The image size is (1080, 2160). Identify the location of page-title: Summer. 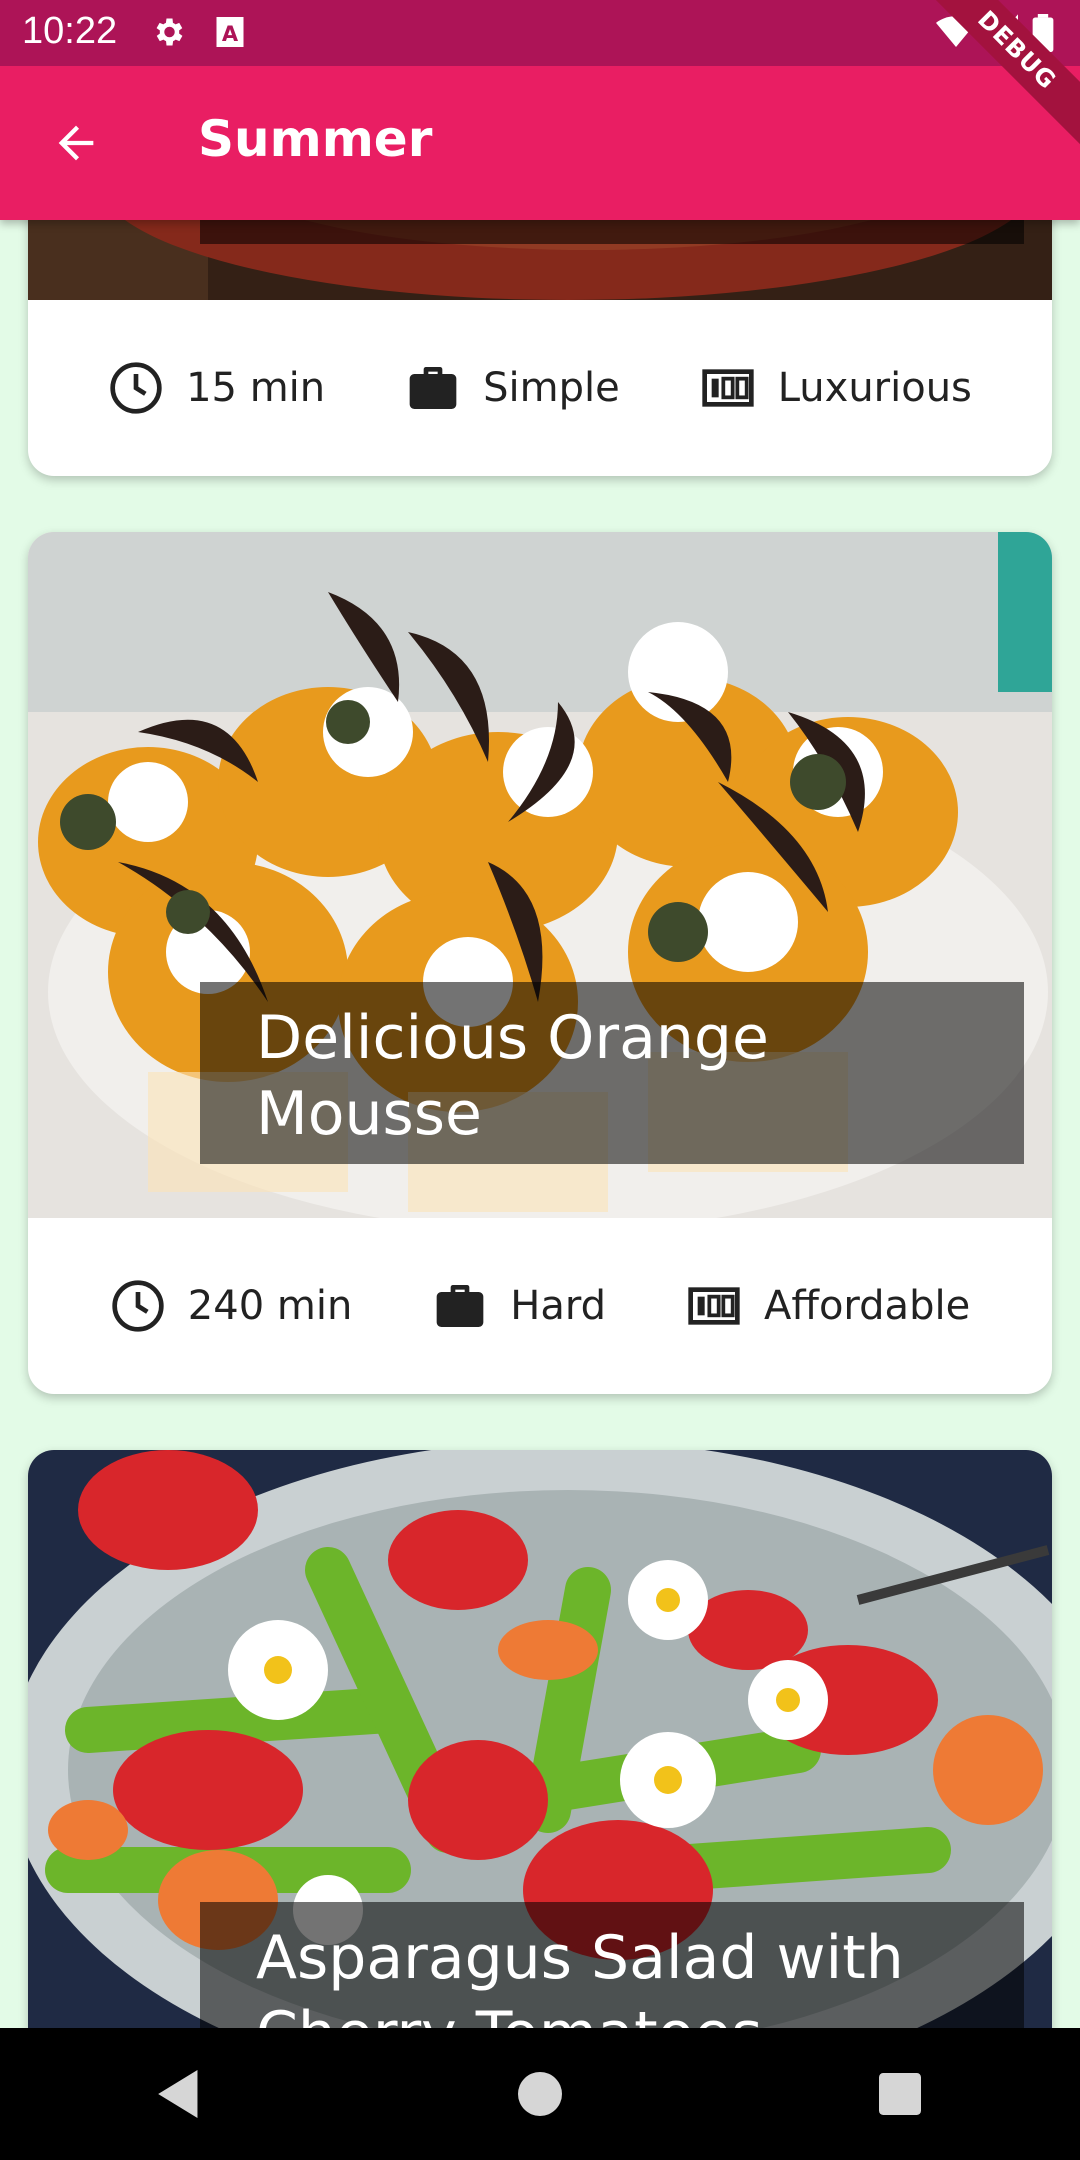
(315, 139).